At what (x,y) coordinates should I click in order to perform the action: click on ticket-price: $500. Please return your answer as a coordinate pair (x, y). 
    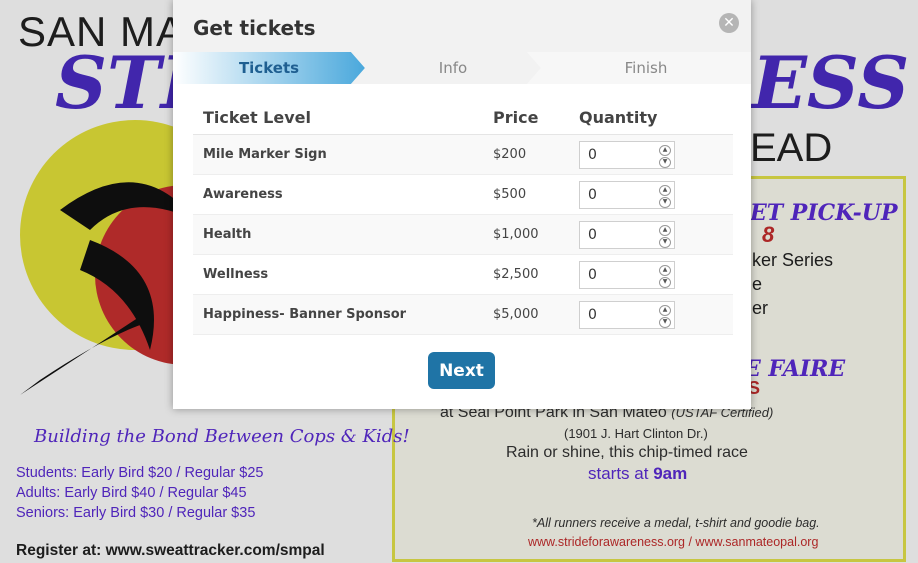
    Looking at the image, I should click on (526, 194).